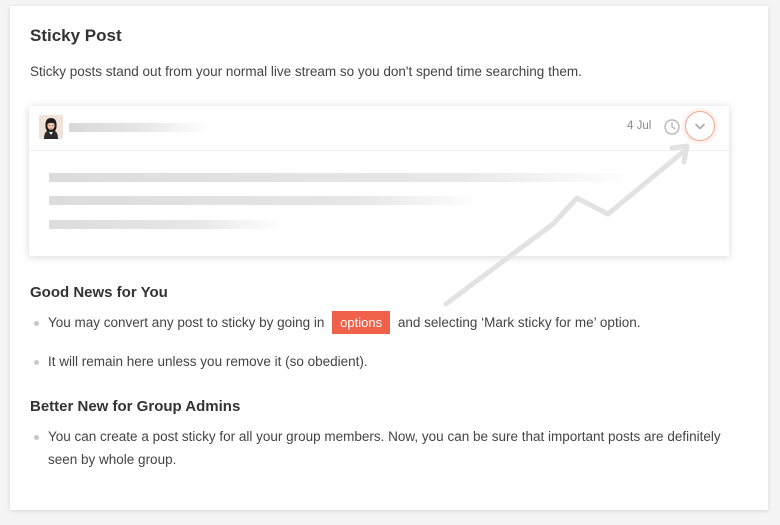 The width and height of the screenshot is (780, 525). Describe the element at coordinates (135, 406) in the screenshot. I see `group-admins-heading: Better New for Group Admins` at that location.